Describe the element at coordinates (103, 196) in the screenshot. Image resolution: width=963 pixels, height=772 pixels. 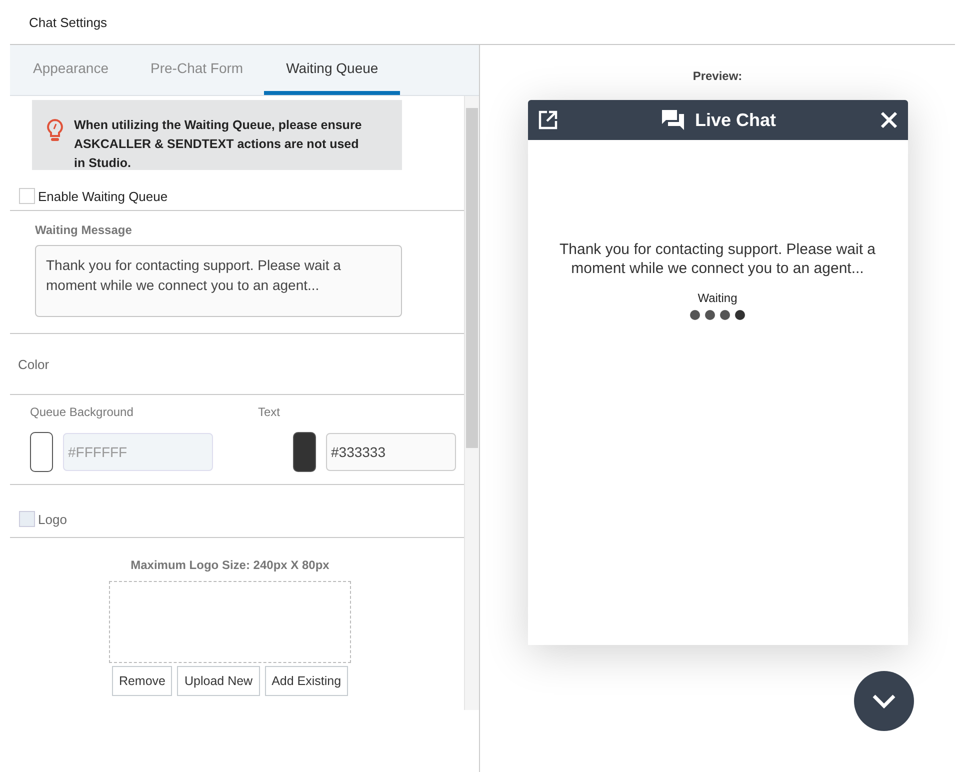
I see `checkbox-label: Enable Waiting Queue` at that location.